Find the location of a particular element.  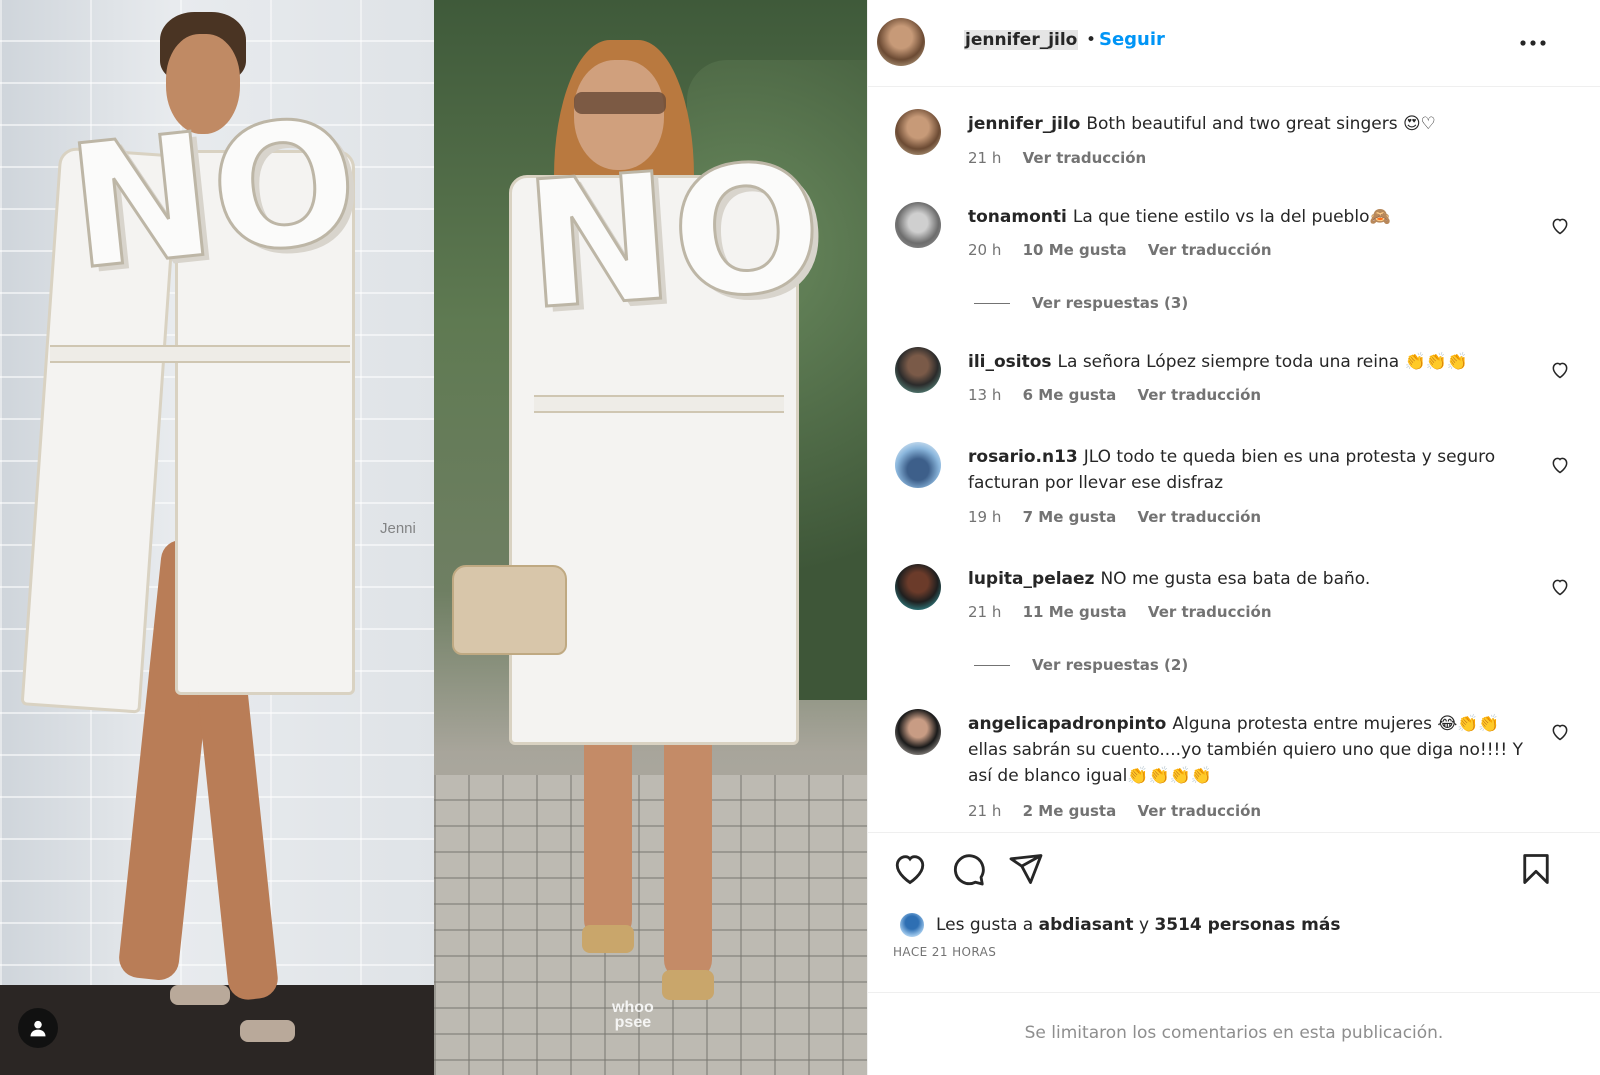

follow-button: Seguir is located at coordinates (1132, 39).